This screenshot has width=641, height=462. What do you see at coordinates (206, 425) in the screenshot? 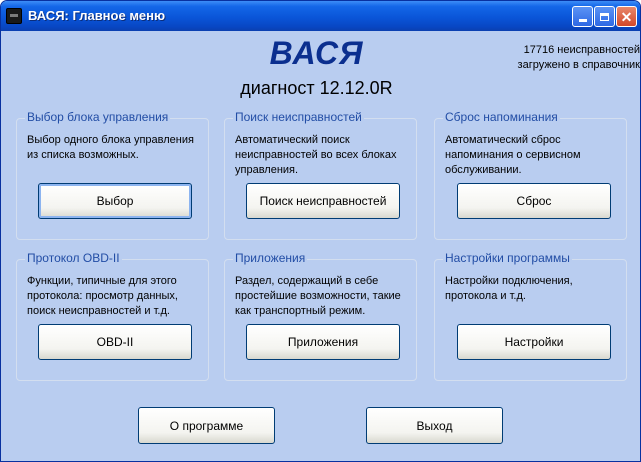
I see `about-button: О программе` at bounding box center [206, 425].